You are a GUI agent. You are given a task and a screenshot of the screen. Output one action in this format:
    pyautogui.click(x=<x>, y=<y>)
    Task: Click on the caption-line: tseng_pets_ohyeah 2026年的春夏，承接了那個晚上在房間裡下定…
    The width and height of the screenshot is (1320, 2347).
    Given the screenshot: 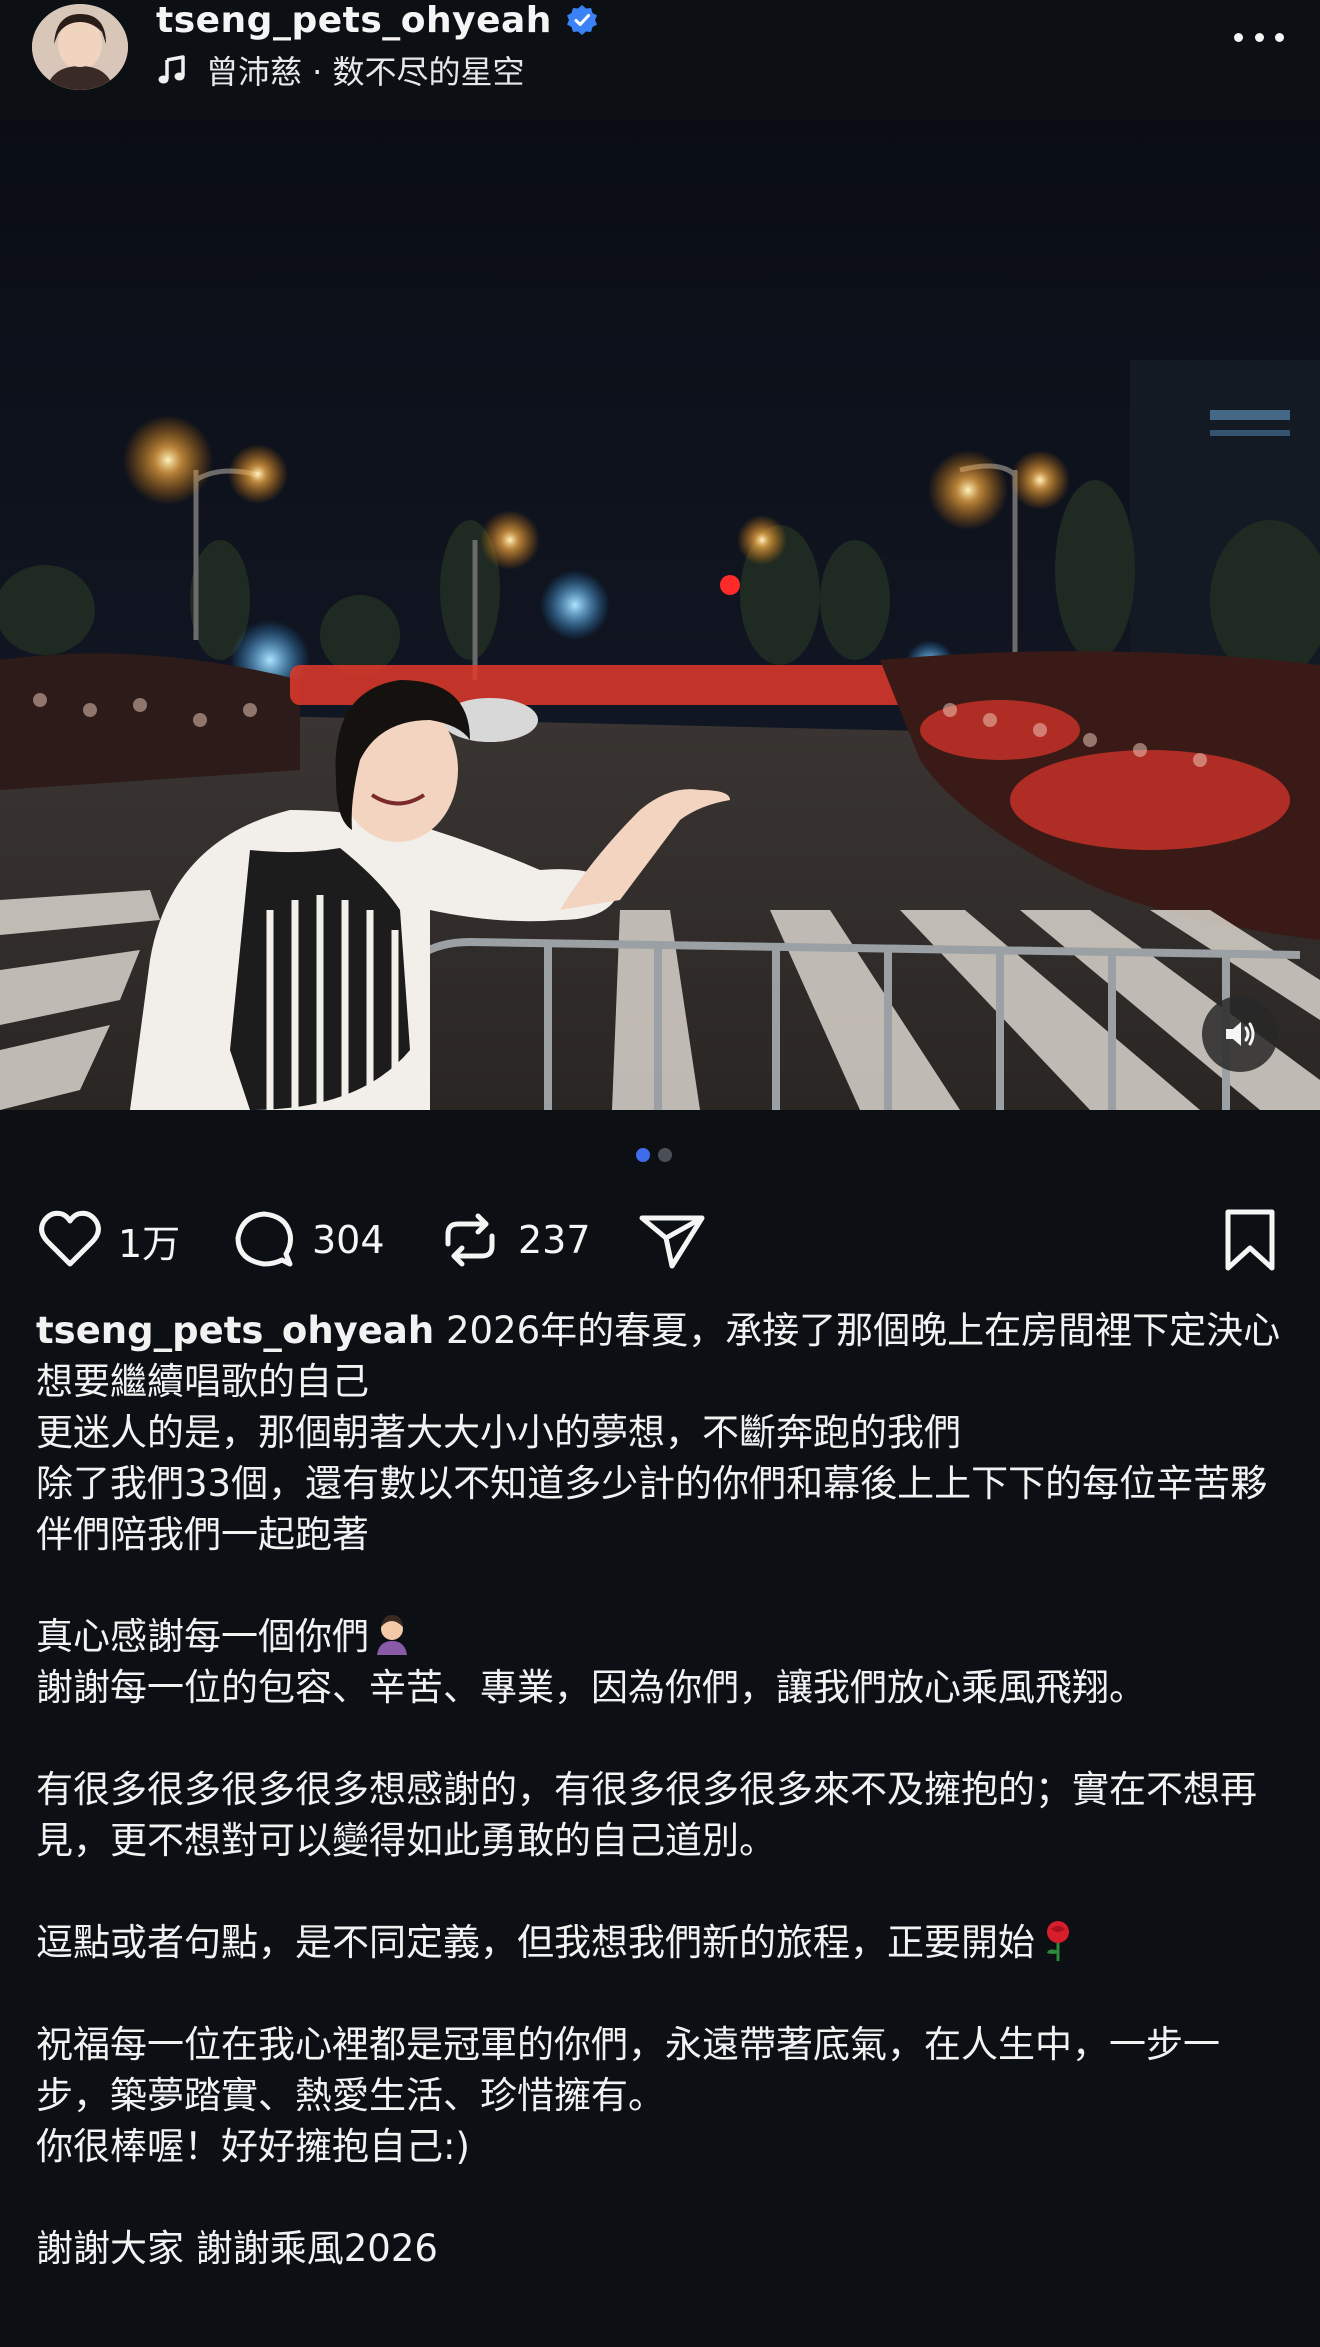 What is the action you would take?
    pyautogui.click(x=658, y=1356)
    